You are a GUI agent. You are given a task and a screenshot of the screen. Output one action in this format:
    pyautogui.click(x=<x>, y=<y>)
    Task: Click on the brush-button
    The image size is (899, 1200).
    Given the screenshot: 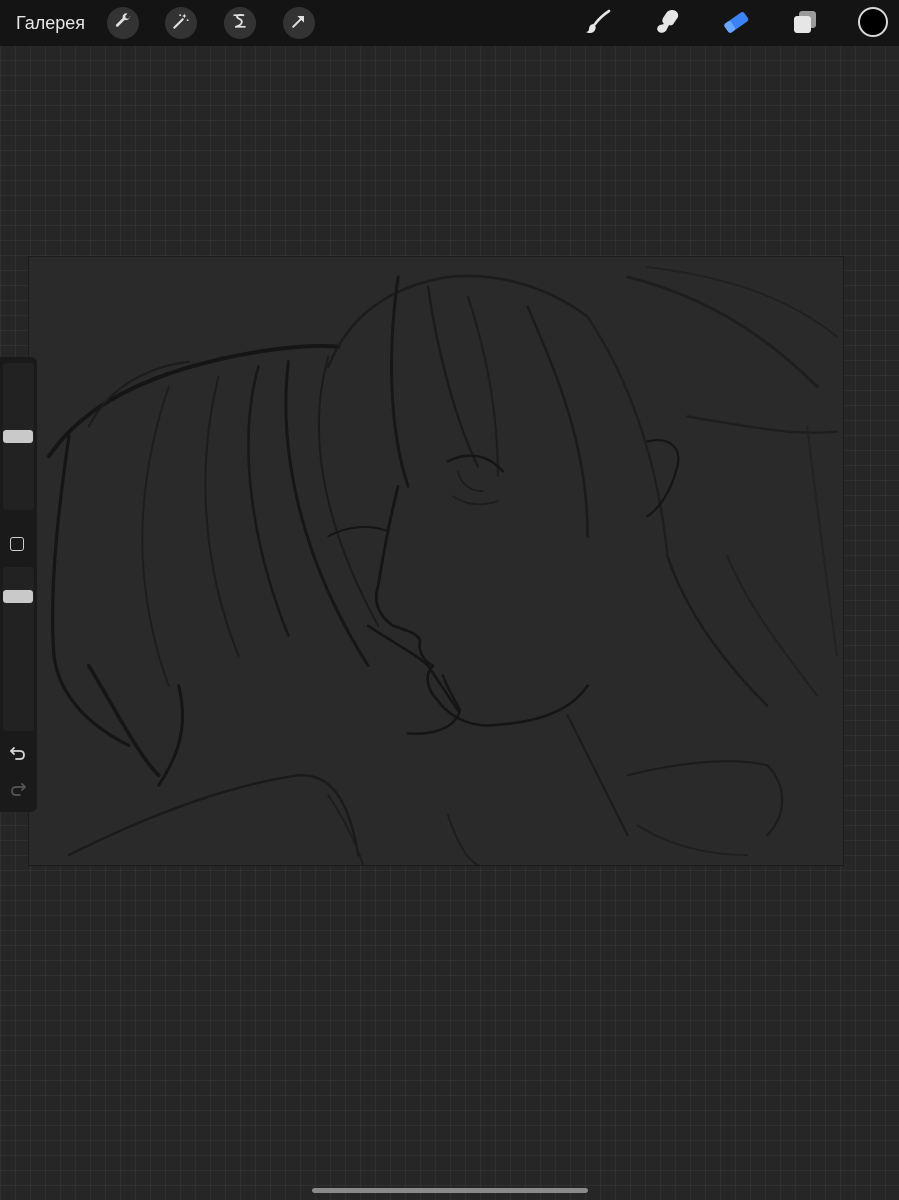 What is the action you would take?
    pyautogui.click(x=598, y=24)
    